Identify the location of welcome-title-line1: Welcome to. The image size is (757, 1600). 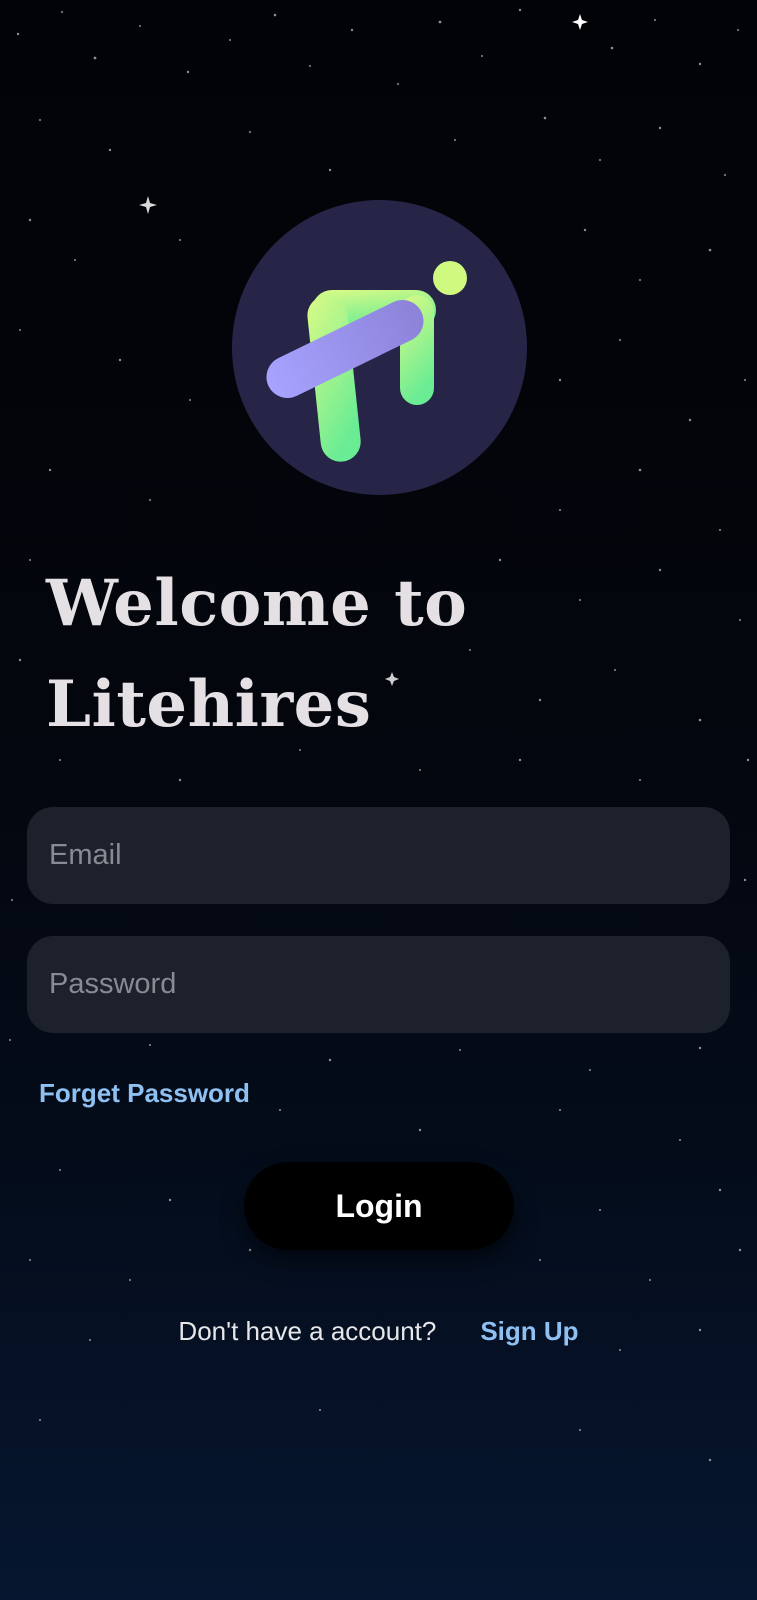
(257, 603).